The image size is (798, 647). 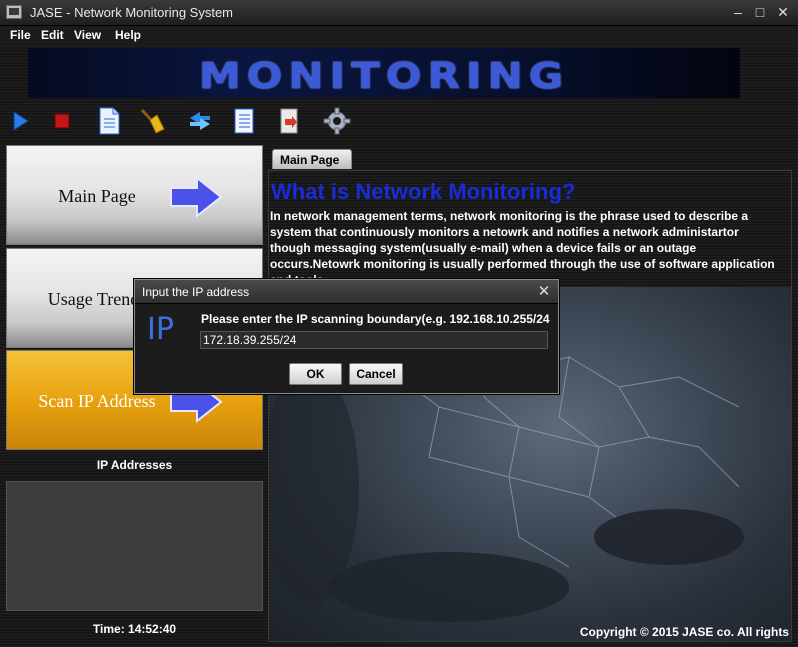 I want to click on toolbar, so click(x=399, y=121).